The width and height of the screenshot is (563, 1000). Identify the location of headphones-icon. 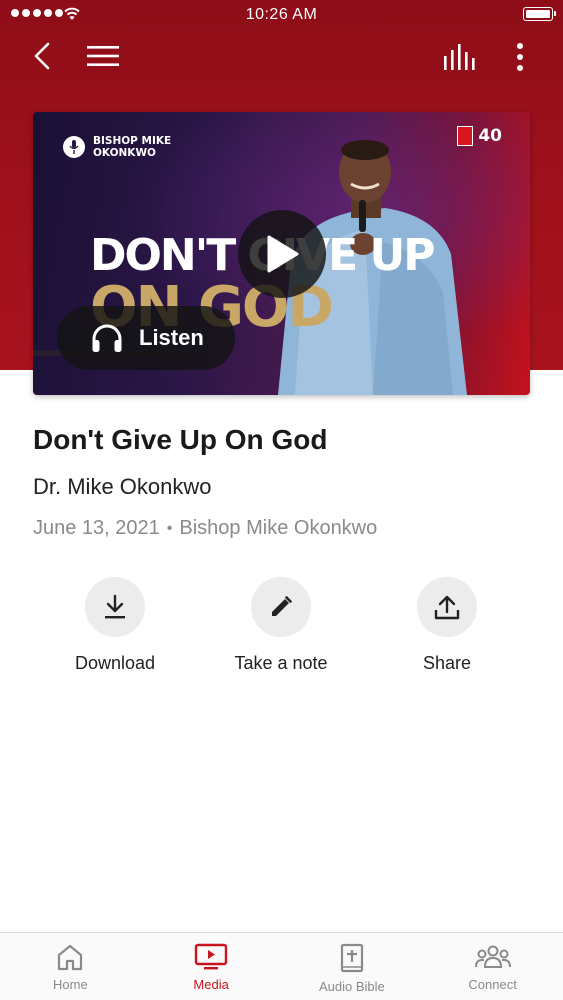
(107, 338).